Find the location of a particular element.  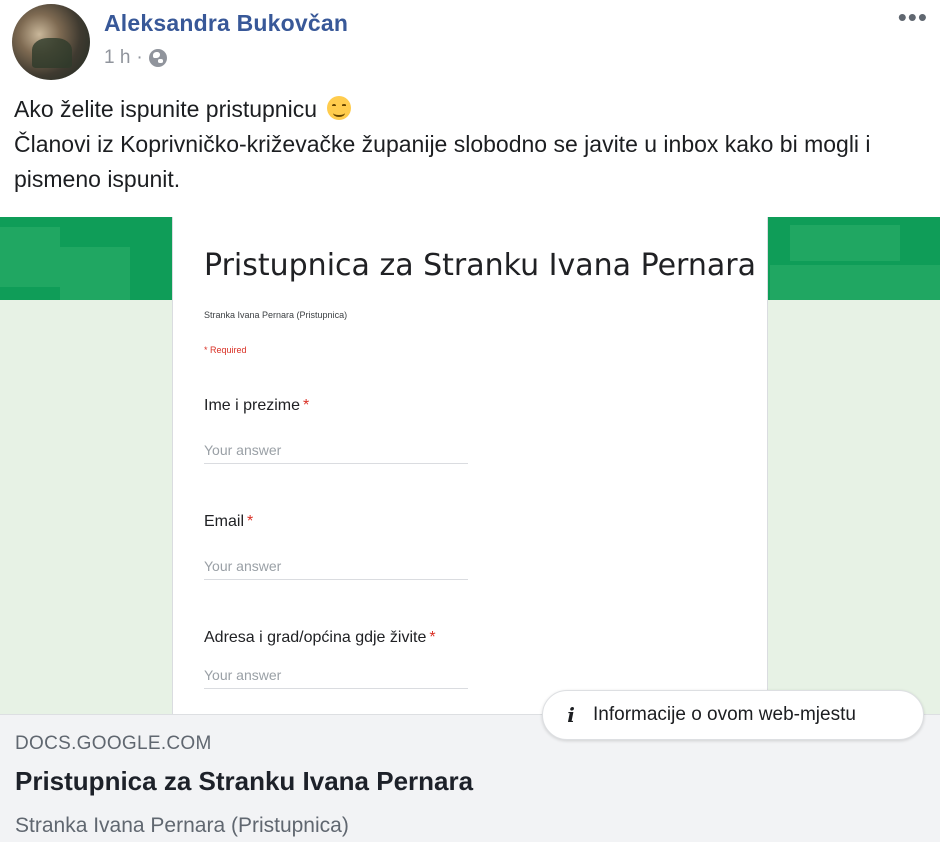

author-name: Aleksandra Bukovčan is located at coordinates (226, 23).